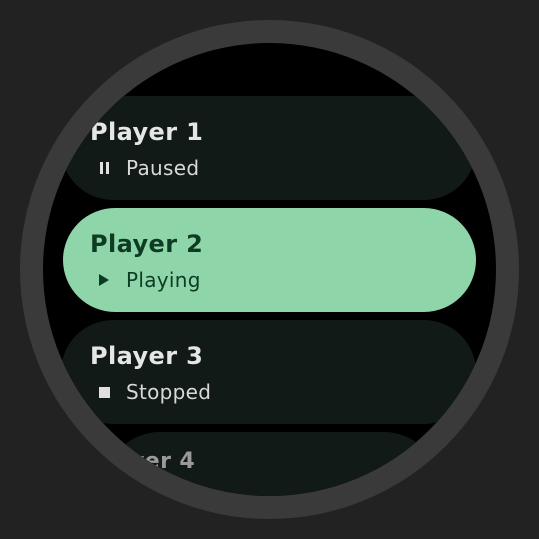  What do you see at coordinates (104, 168) in the screenshot?
I see `pause-icon` at bounding box center [104, 168].